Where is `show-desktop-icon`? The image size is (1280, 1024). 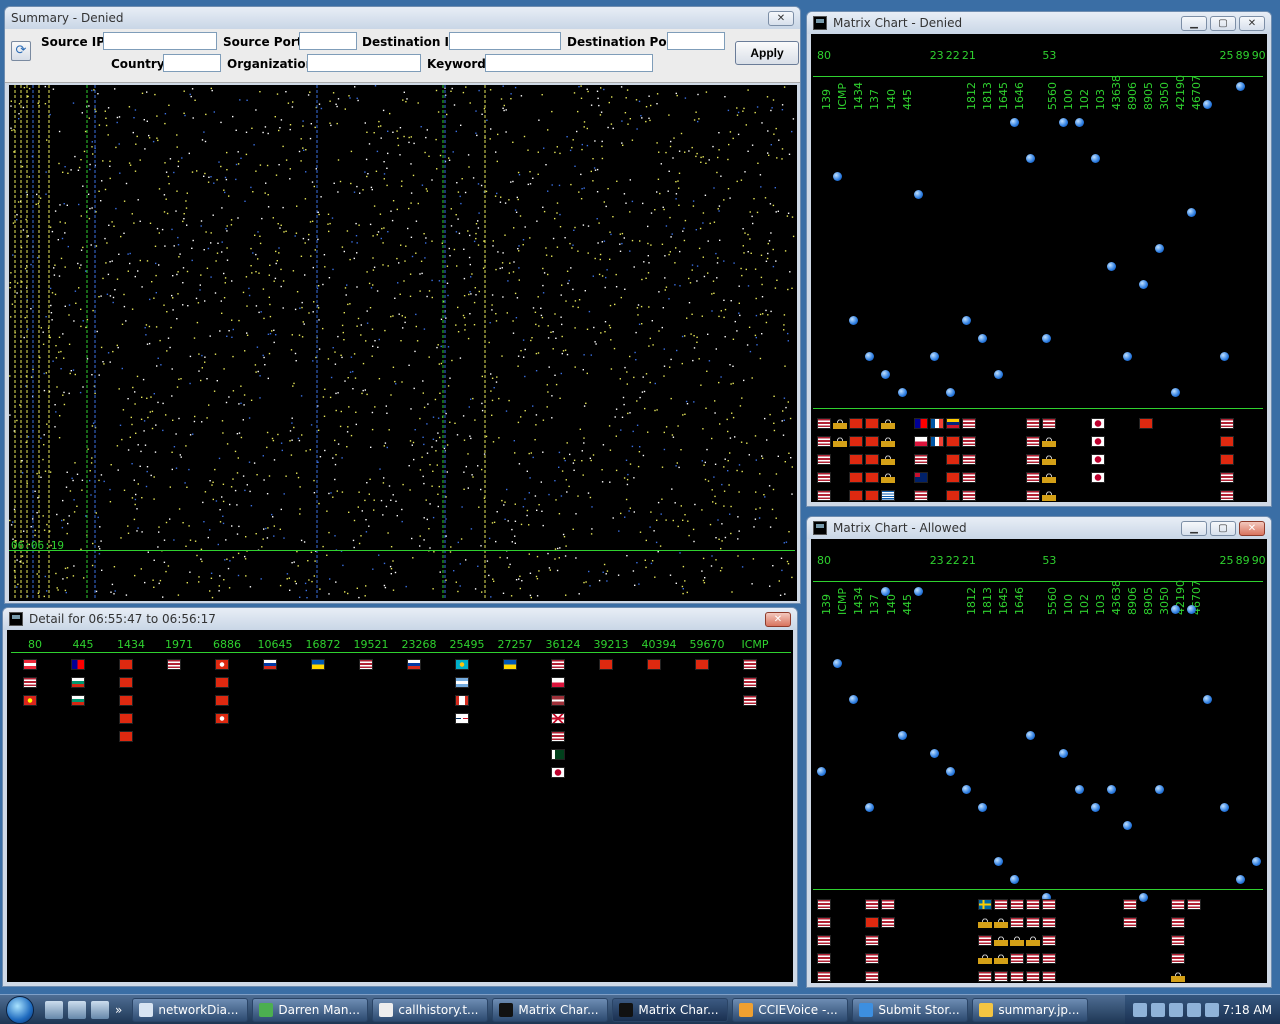 show-desktop-icon is located at coordinates (54, 1009).